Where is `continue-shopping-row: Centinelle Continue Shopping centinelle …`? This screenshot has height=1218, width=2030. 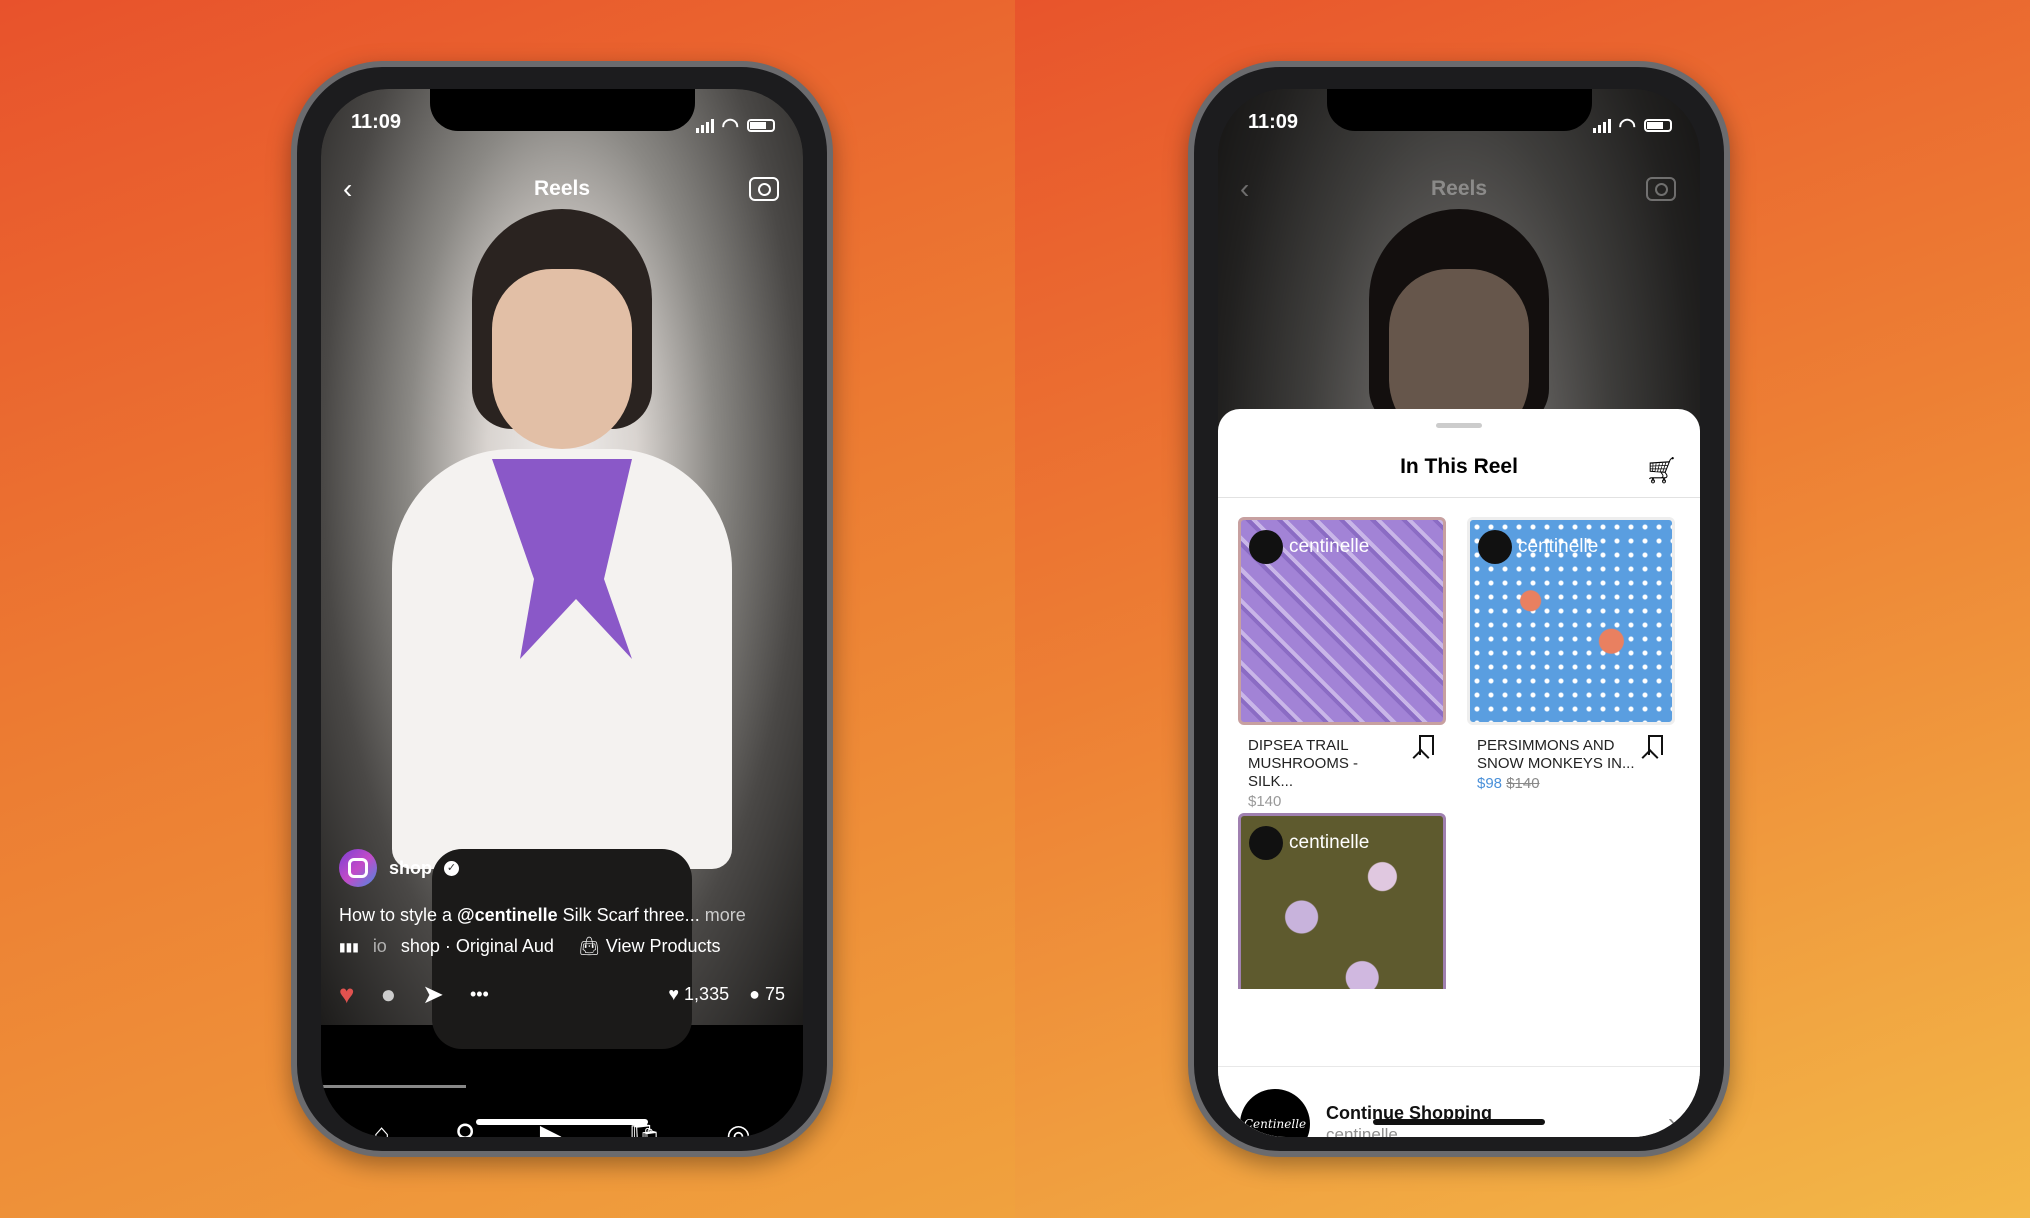
continue-shopping-row: Centinelle Continue Shopping centinelle … is located at coordinates (1459, 1101).